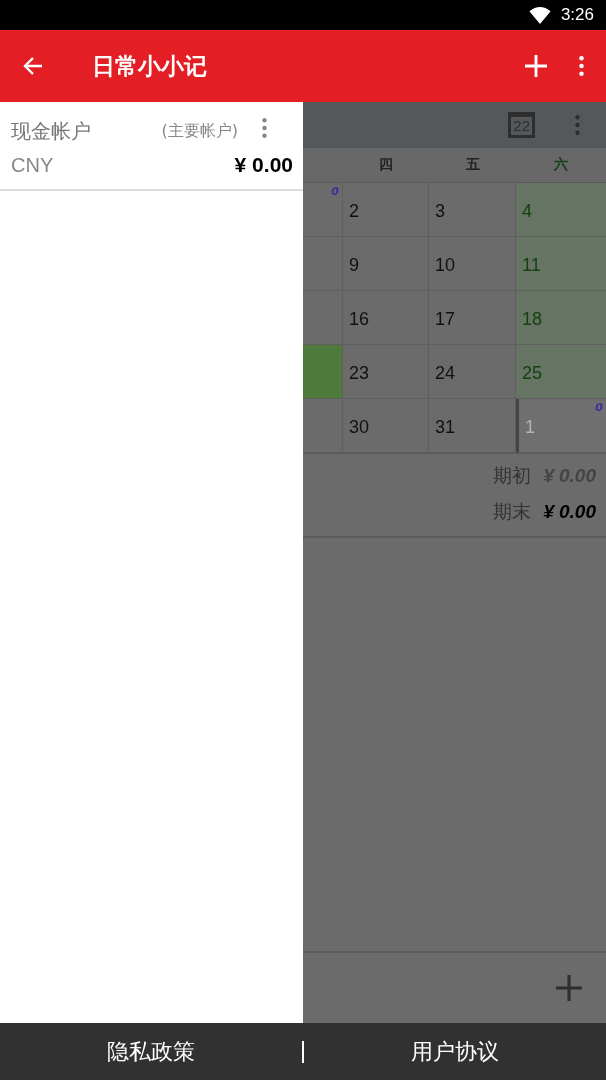 This screenshot has width=606, height=1080. I want to click on day-number: 11, so click(531, 265).